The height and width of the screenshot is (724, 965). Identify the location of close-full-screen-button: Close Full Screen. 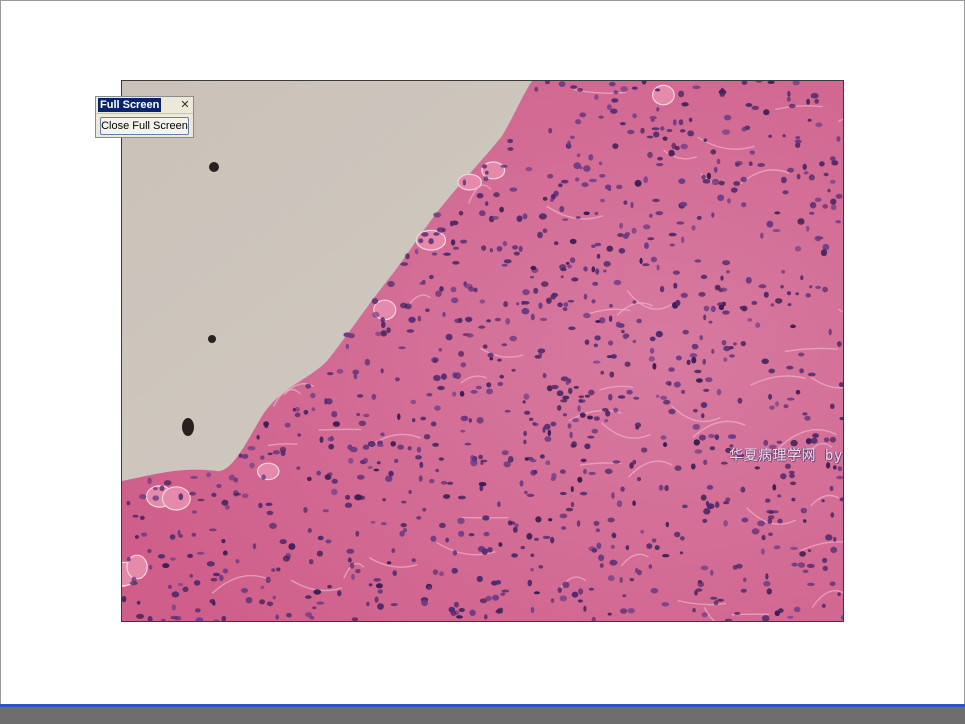
(144, 126).